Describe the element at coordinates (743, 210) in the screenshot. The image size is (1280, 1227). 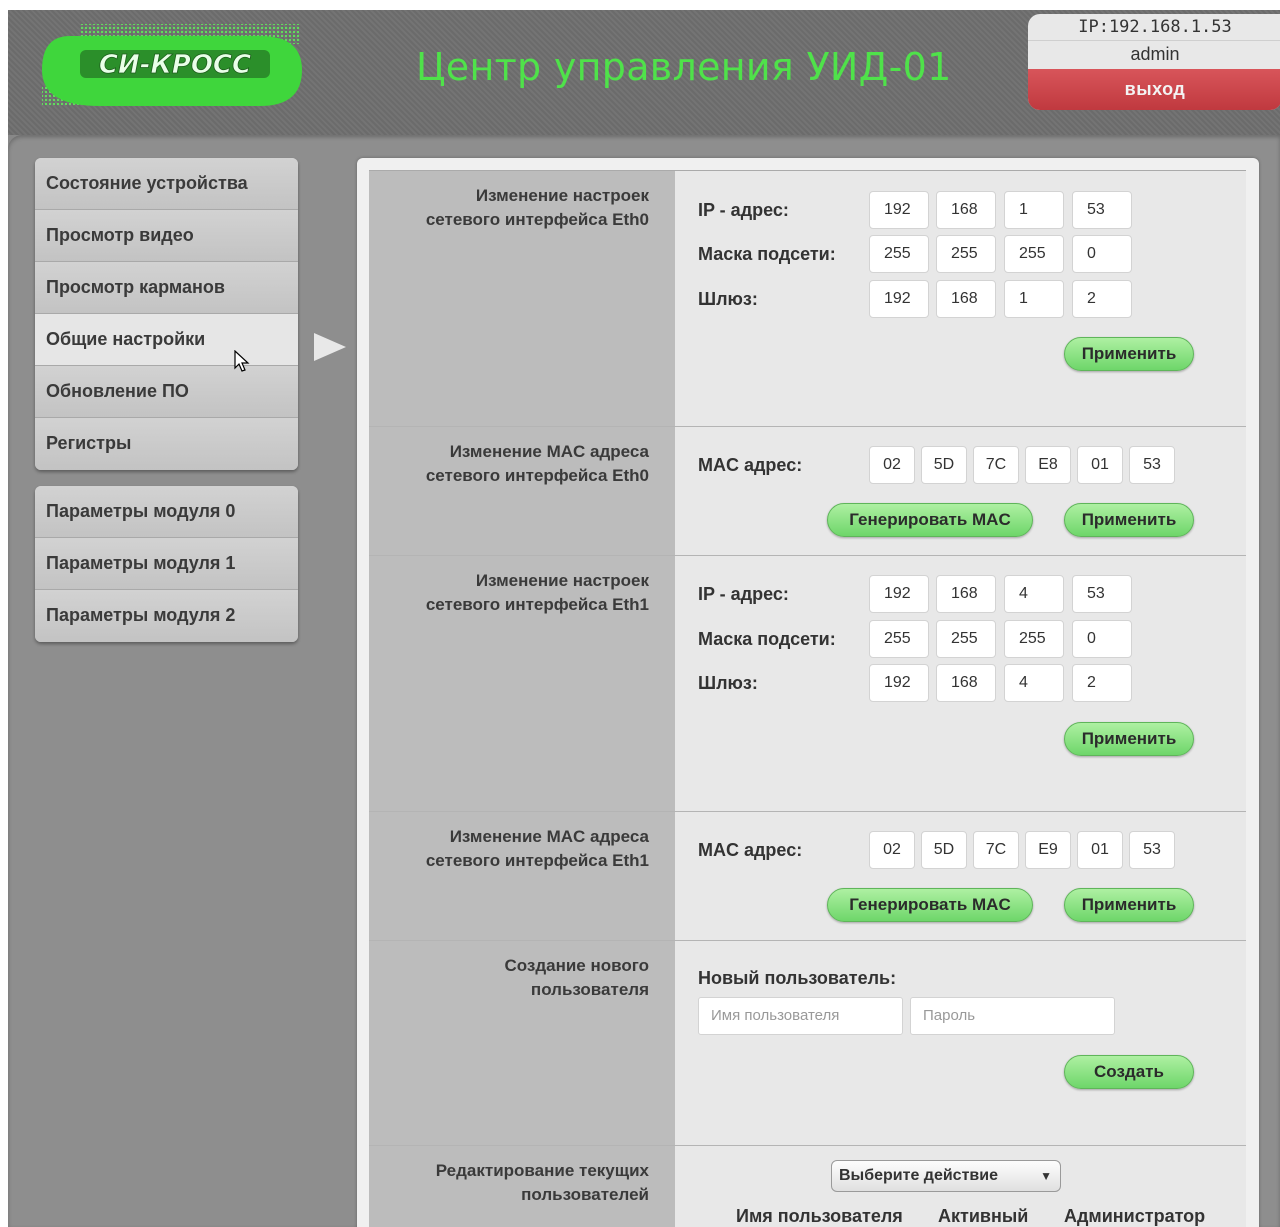
I see `ip-label: IP - адрес:` at that location.